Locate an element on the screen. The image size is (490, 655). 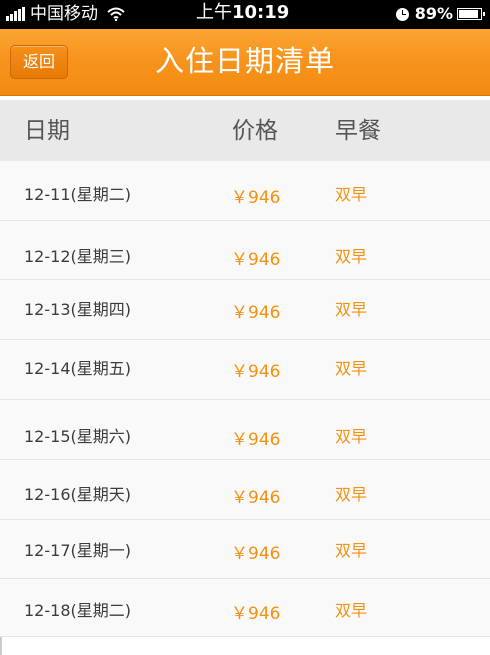
battery-icon is located at coordinates (471, 14).